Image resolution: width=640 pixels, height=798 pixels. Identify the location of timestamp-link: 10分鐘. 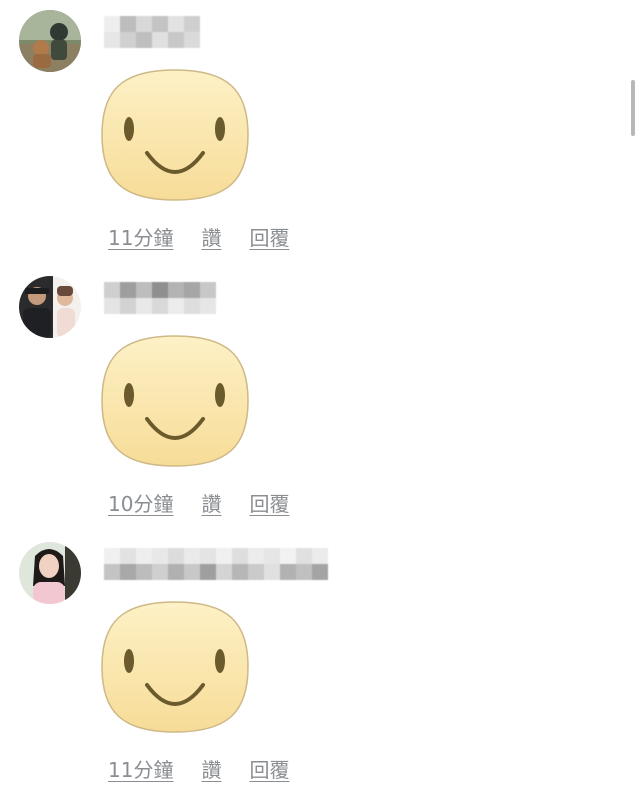
(140, 502).